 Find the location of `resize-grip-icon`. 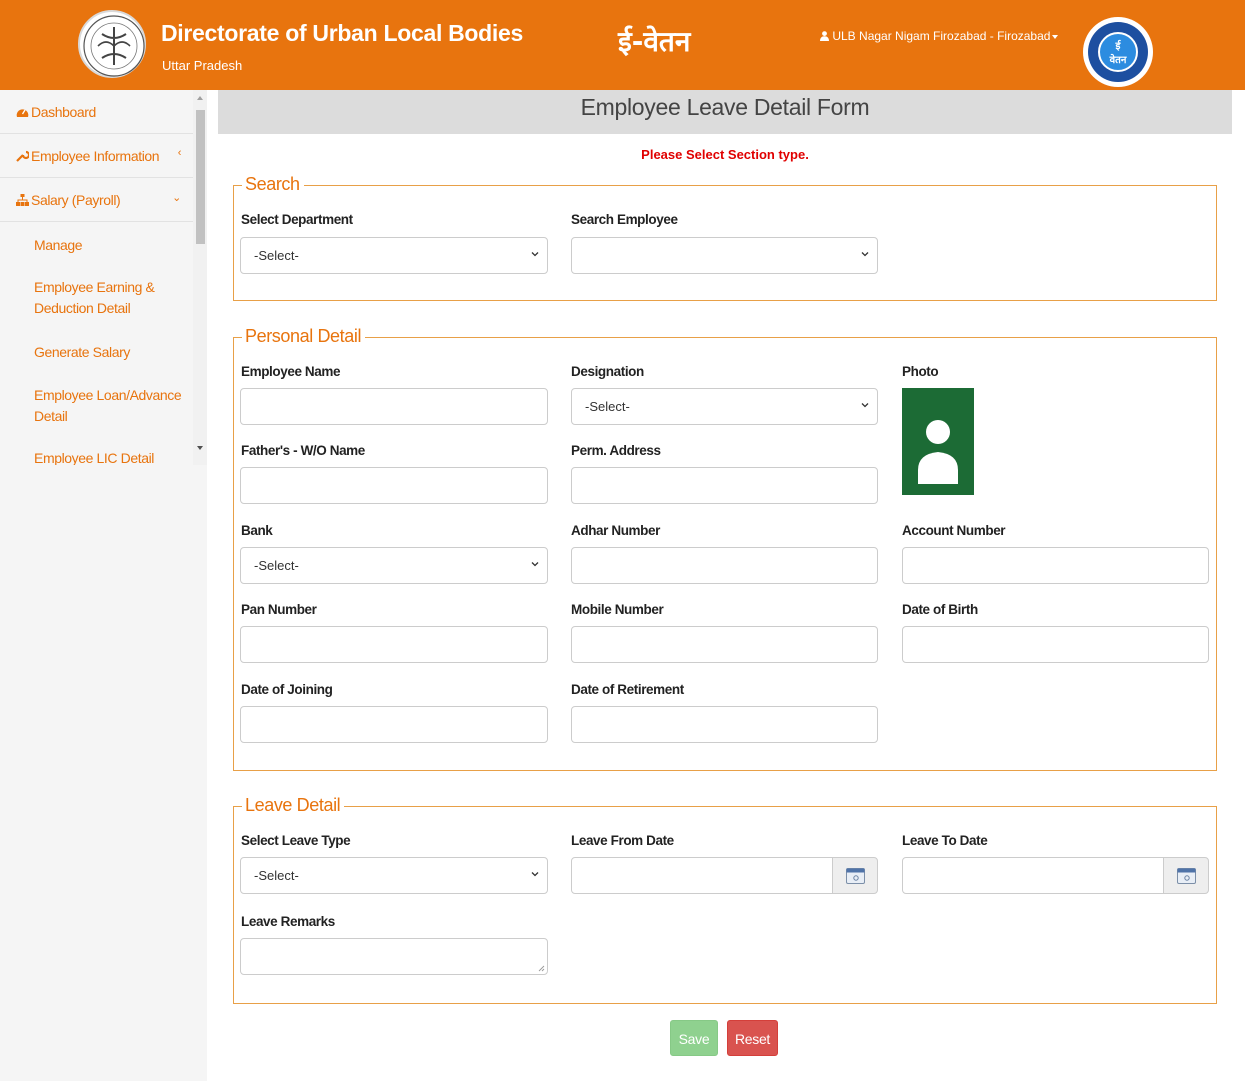

resize-grip-icon is located at coordinates (541, 968).